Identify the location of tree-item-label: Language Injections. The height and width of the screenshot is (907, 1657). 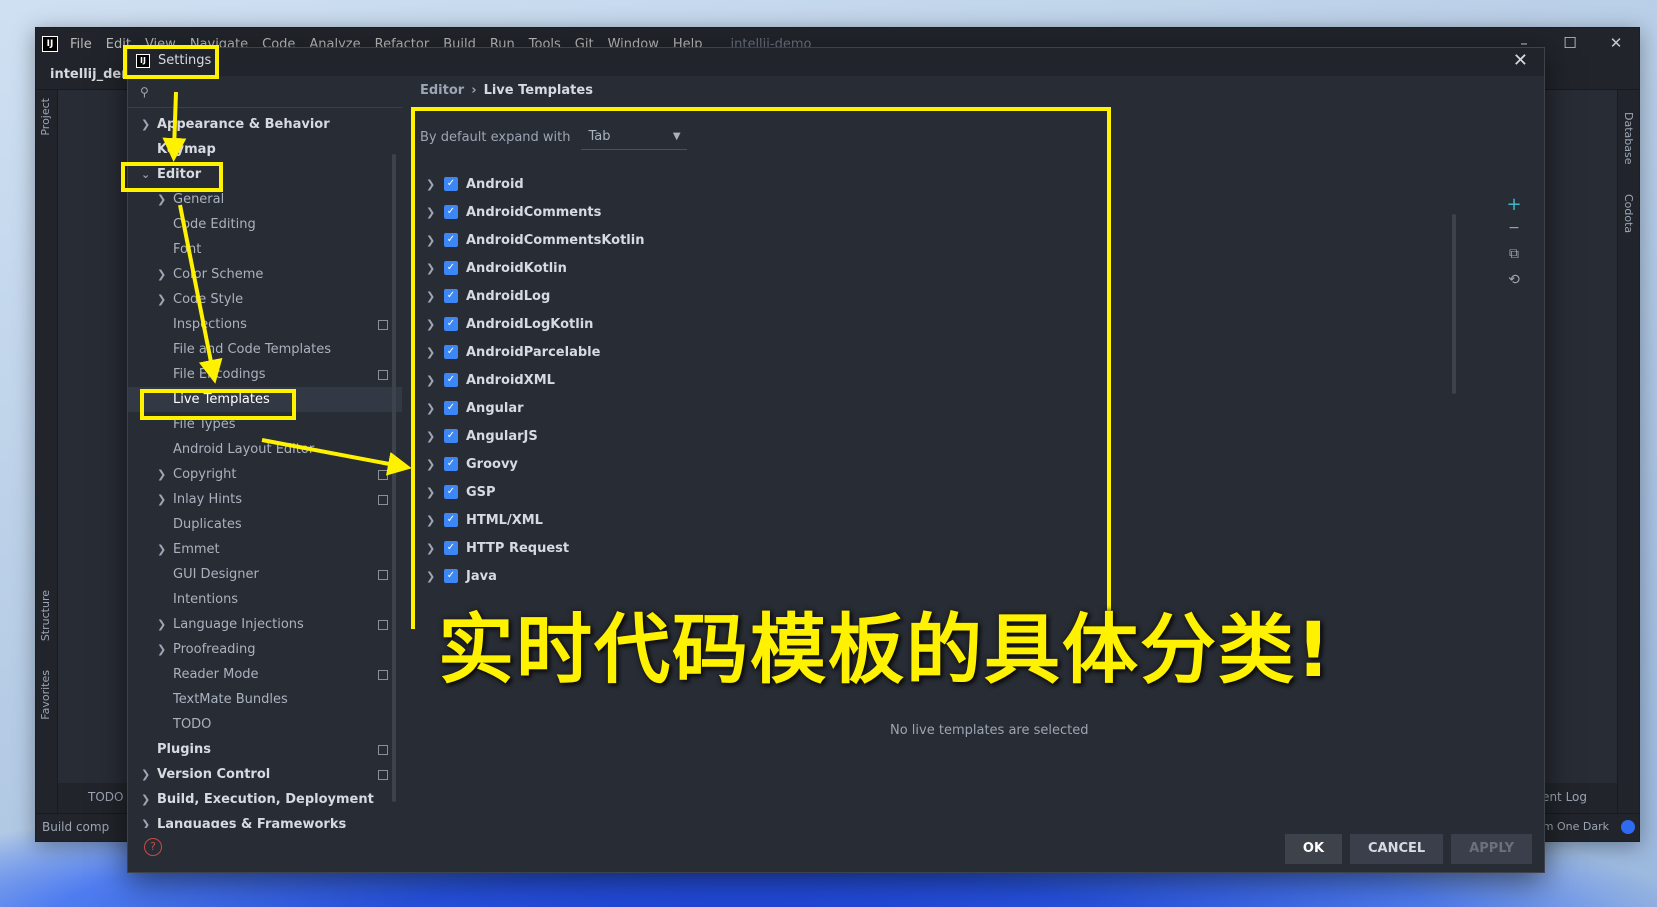
(238, 624).